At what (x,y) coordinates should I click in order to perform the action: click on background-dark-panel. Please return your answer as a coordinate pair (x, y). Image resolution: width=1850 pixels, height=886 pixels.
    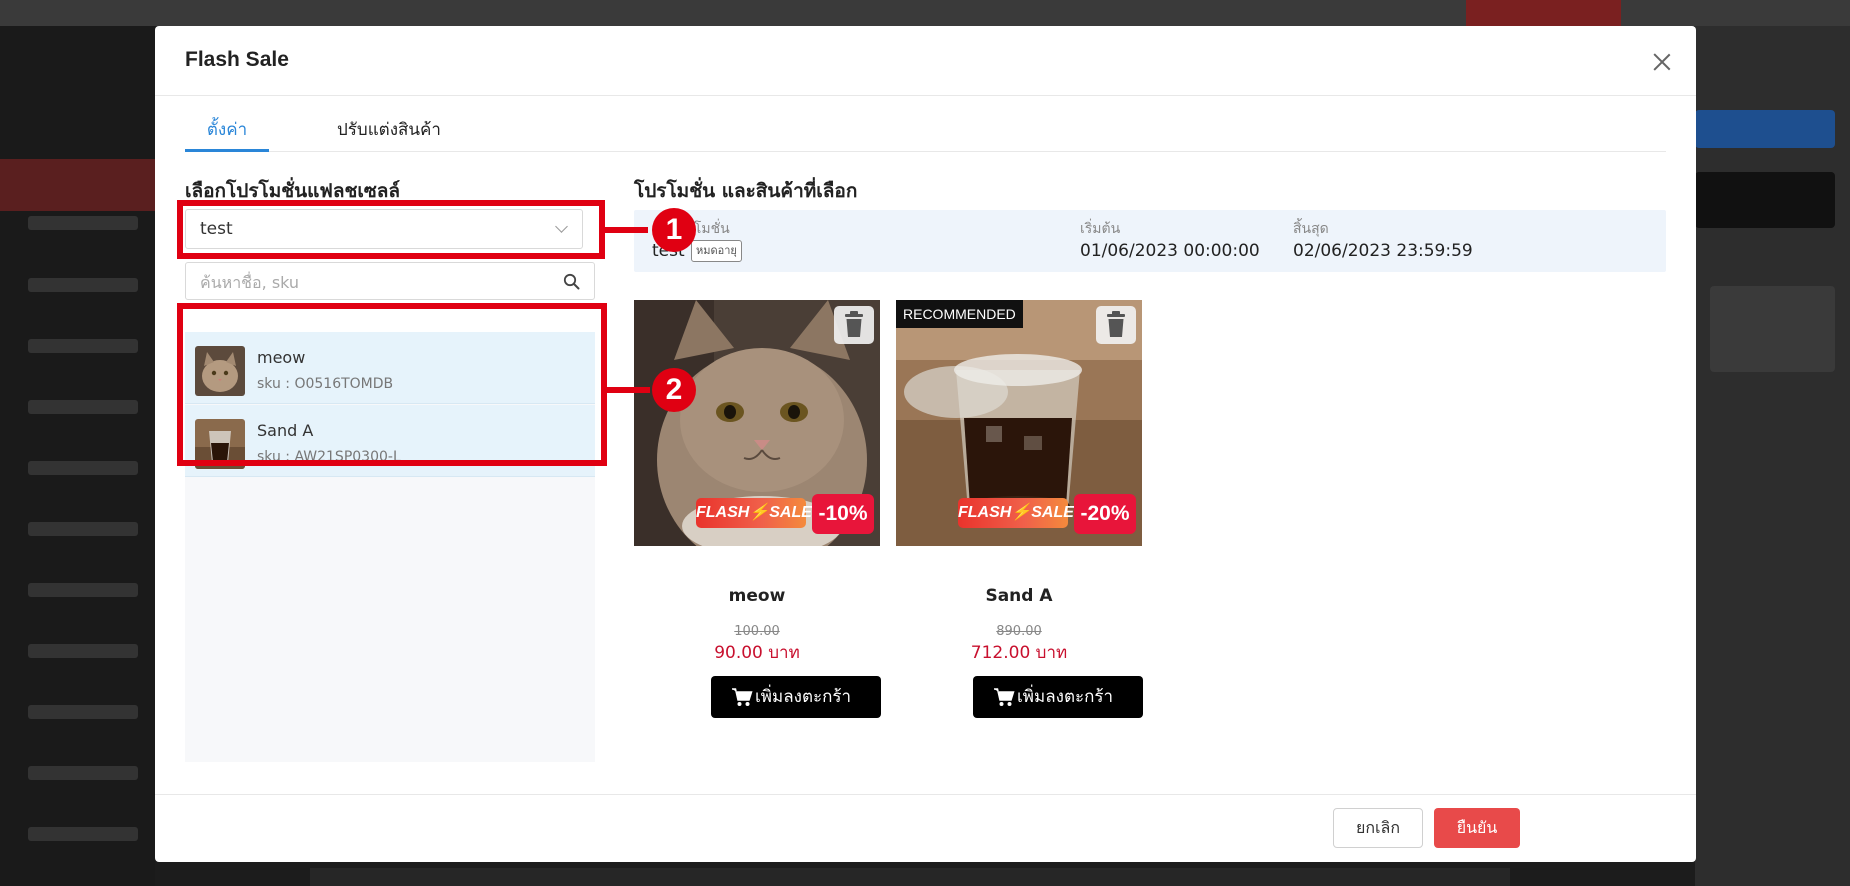
    Looking at the image, I should click on (1765, 200).